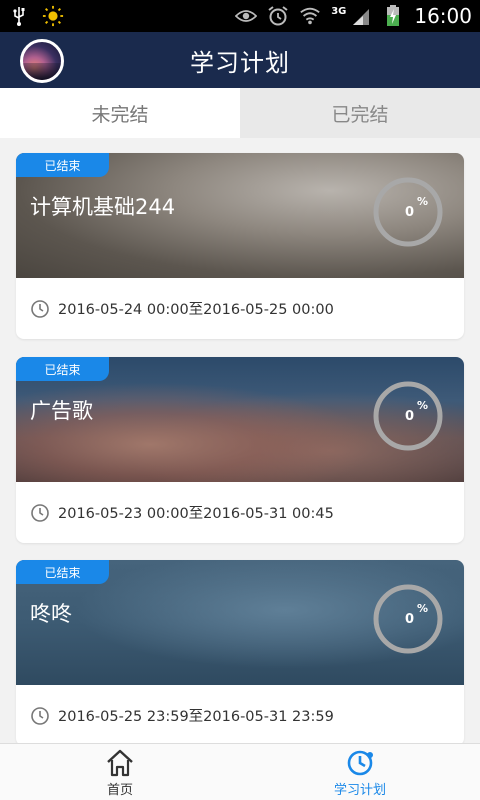  What do you see at coordinates (61, 411) in the screenshot?
I see `plan-title: 广告歌` at bounding box center [61, 411].